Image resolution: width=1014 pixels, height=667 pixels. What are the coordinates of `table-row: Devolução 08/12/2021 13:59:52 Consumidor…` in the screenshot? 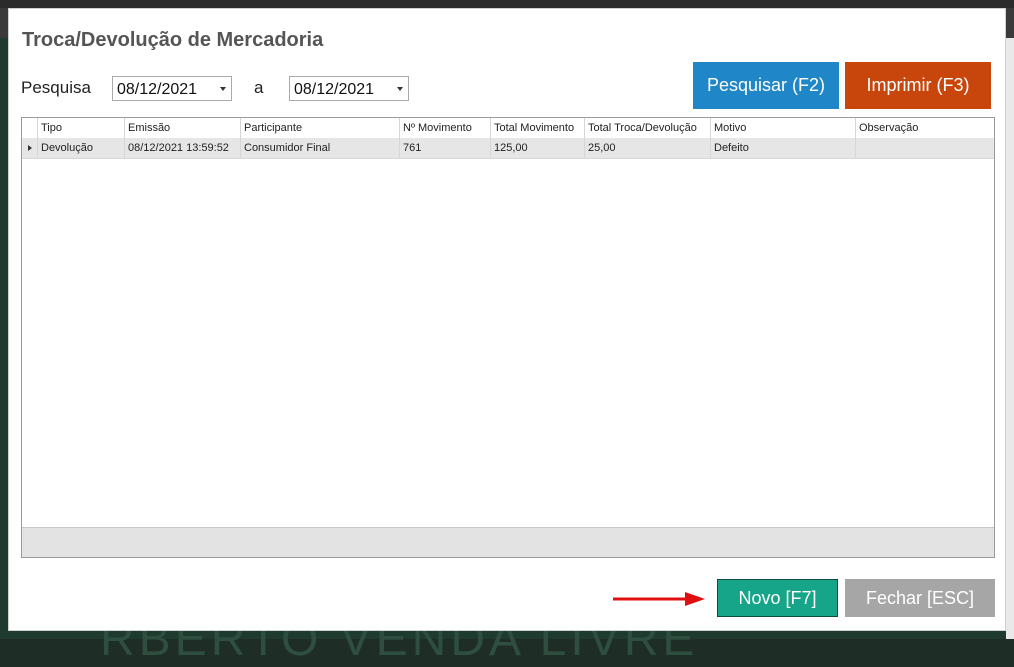 It's located at (508, 148).